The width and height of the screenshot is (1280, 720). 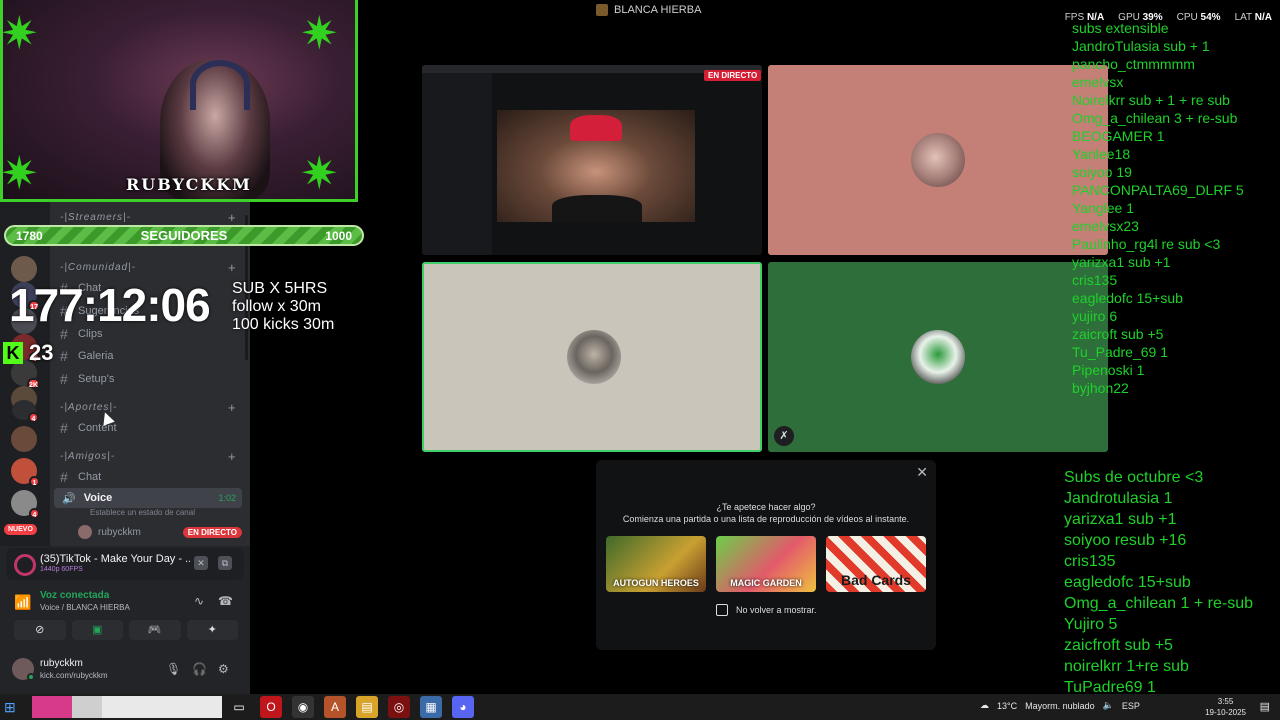 I want to click on window-thumbnail, so click(x=127, y=707).